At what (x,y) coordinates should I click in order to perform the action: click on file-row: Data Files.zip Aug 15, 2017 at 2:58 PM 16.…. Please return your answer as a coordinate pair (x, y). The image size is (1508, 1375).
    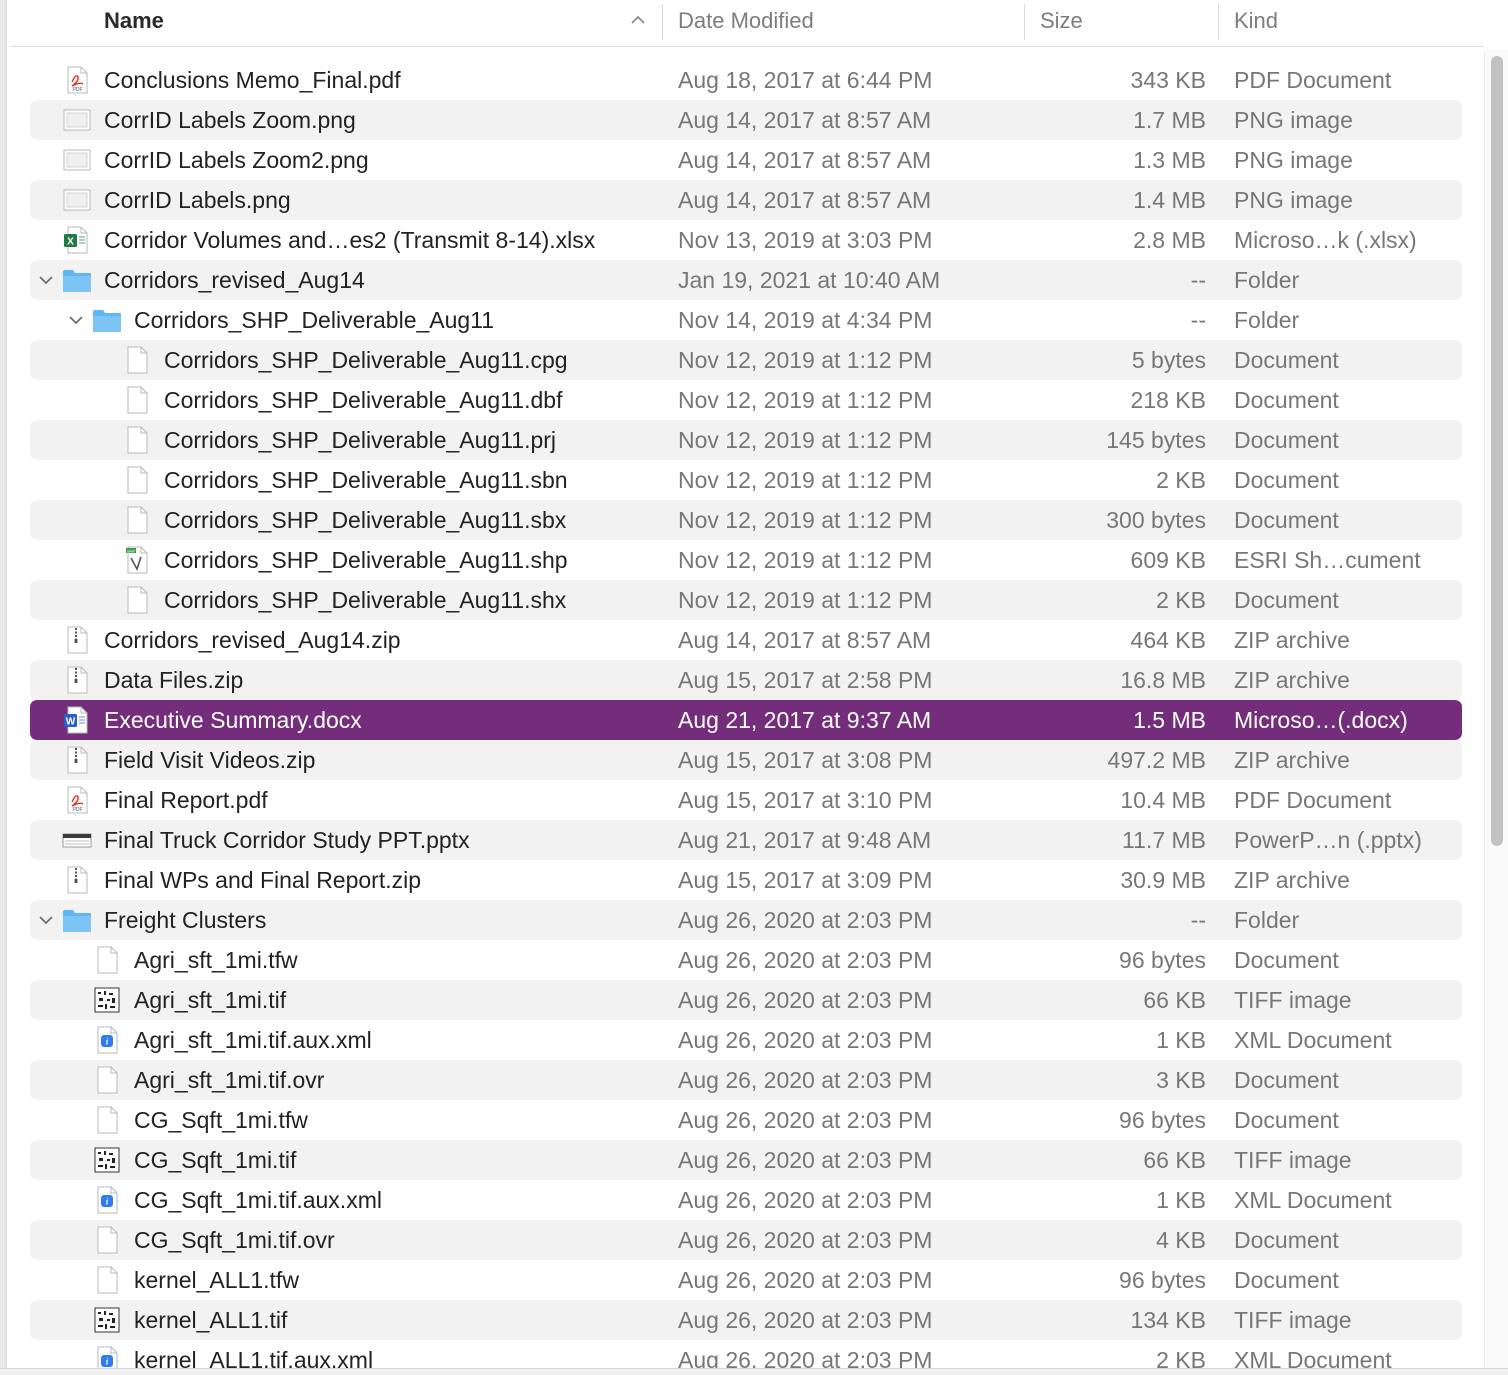
    Looking at the image, I should click on (746, 680).